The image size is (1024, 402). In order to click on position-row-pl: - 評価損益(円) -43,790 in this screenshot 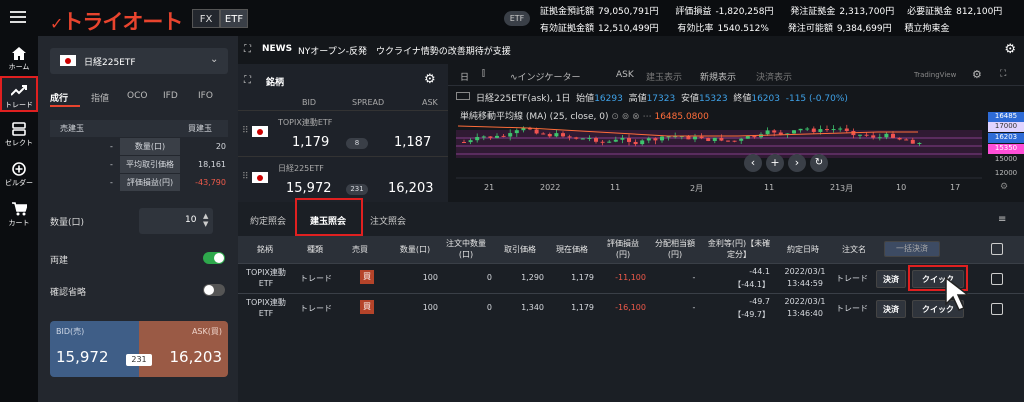, I will do `click(139, 182)`.